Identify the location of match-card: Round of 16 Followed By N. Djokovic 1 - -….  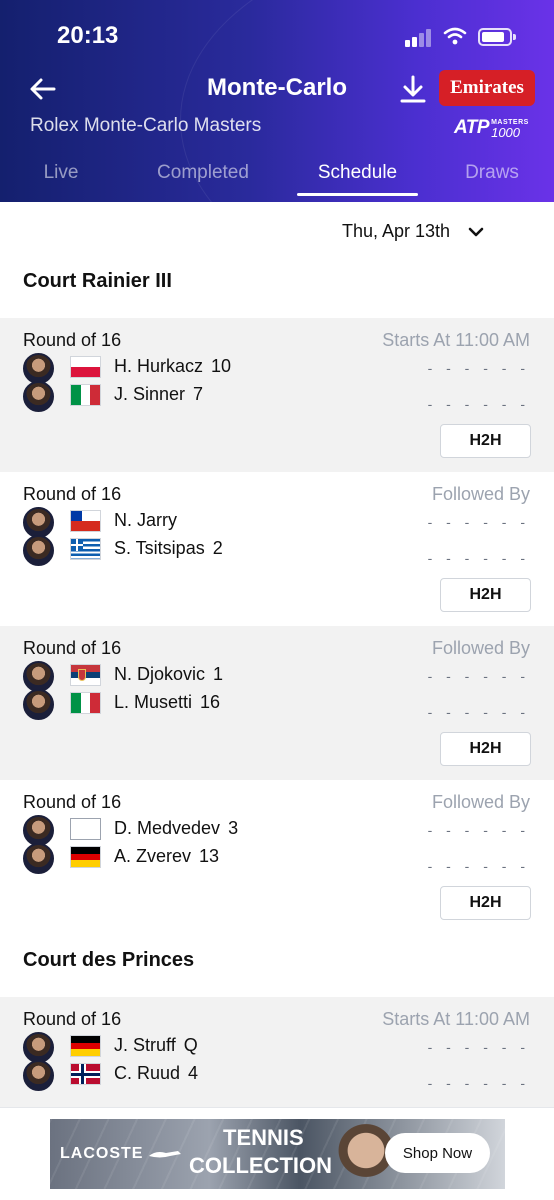
(277, 703).